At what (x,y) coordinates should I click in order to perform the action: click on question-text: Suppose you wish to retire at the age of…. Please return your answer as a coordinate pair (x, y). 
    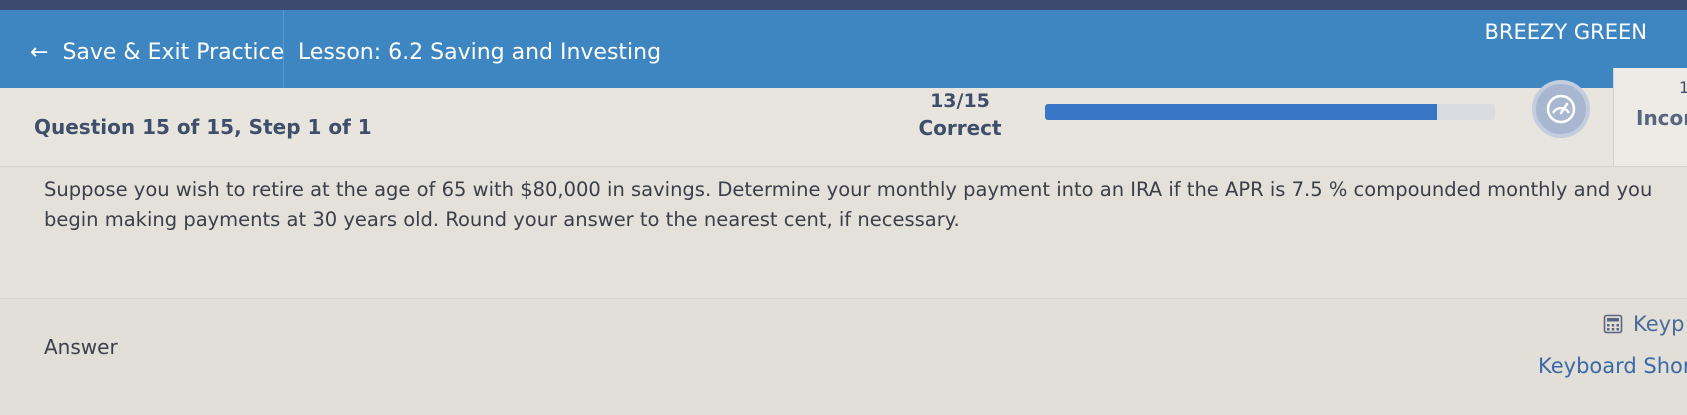
    Looking at the image, I should click on (848, 204).